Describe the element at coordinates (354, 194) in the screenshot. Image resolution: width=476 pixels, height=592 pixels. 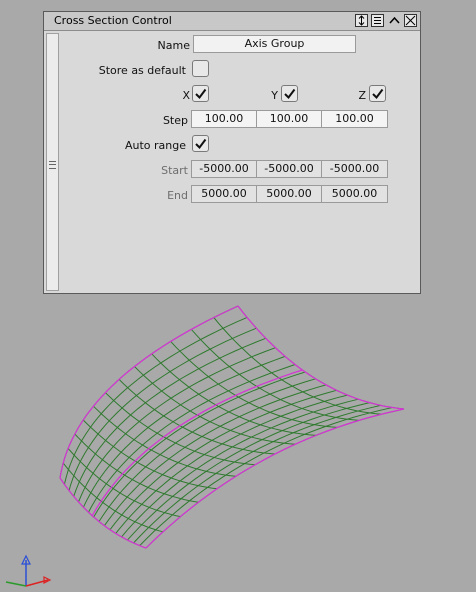
I see `end-z-field: 5000.00` at that location.